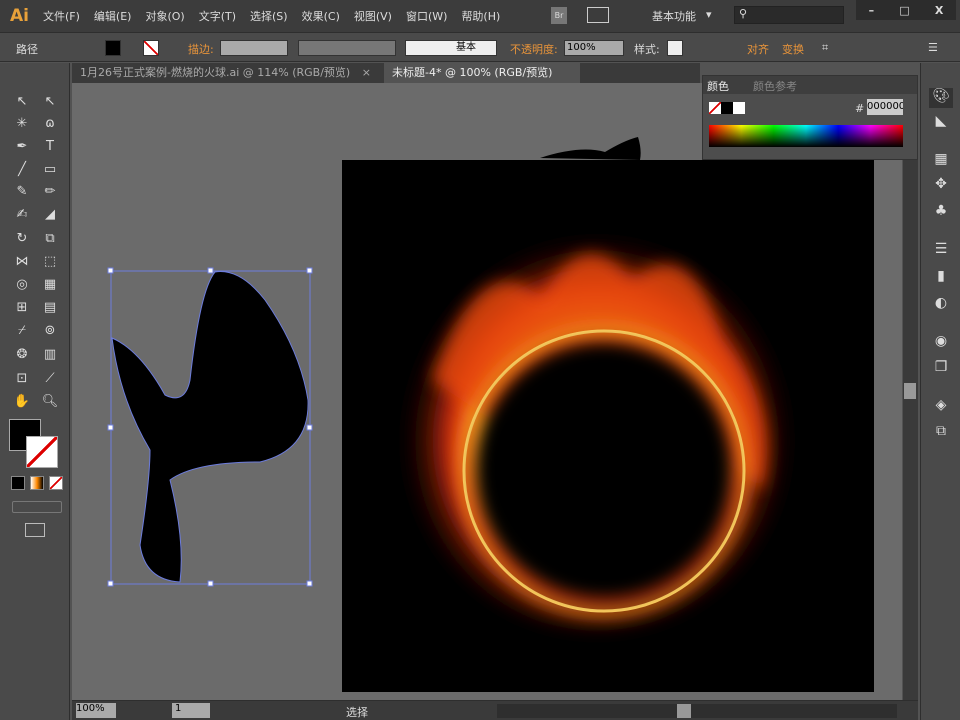  Describe the element at coordinates (18, 483) in the screenshot. I see `color-mode-icon` at that location.